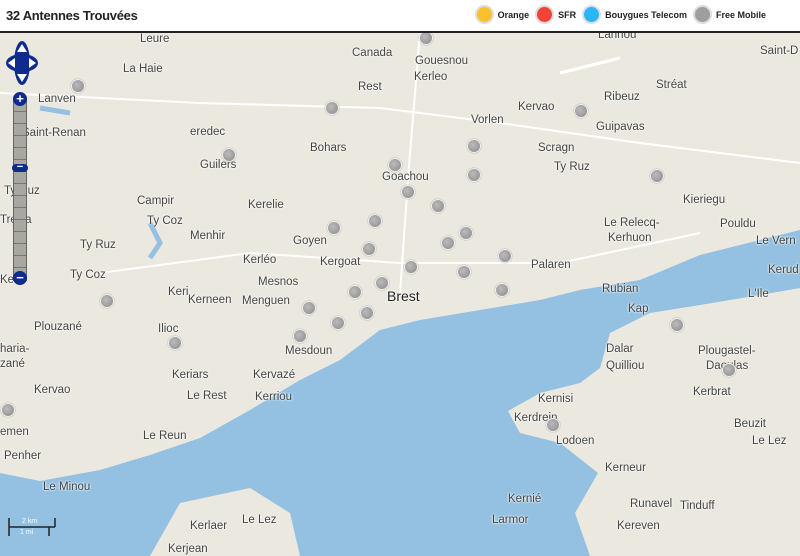 The width and height of the screenshot is (800, 556). Describe the element at coordinates (555, 14) in the screenshot. I see `legend-item: SFR` at that location.